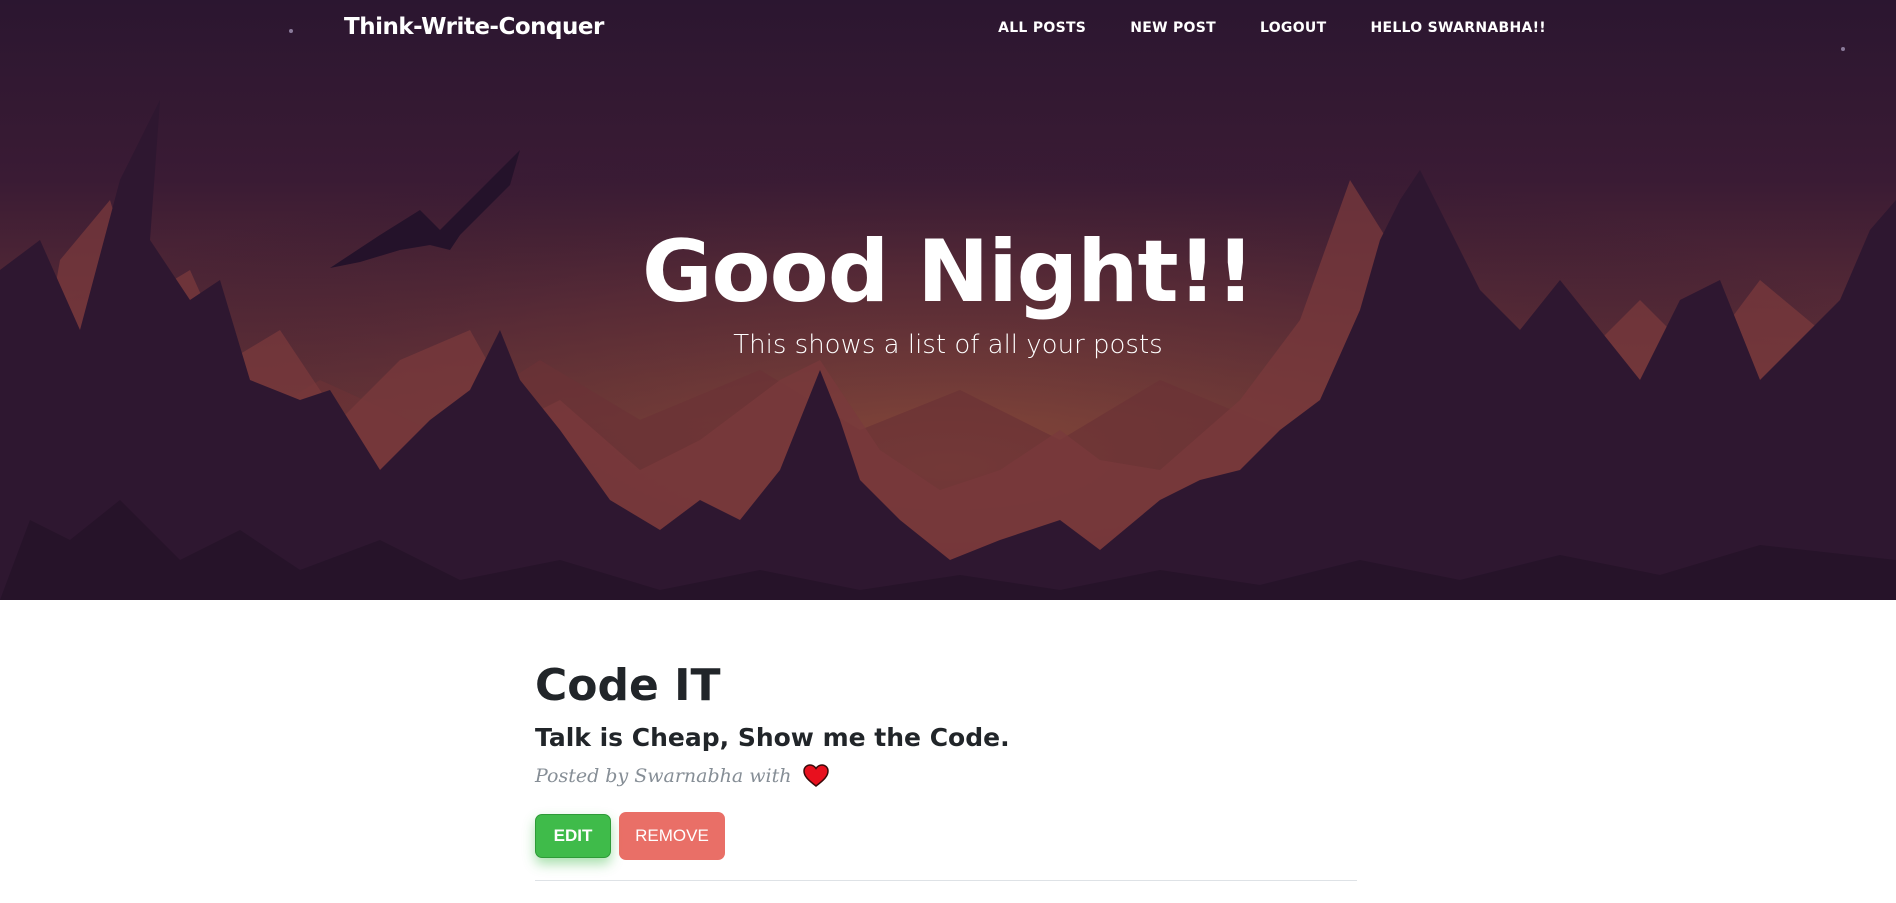 This screenshot has width=1896, height=903. What do you see at coordinates (1173, 28) in the screenshot?
I see `nav-new-post: NEW POST` at bounding box center [1173, 28].